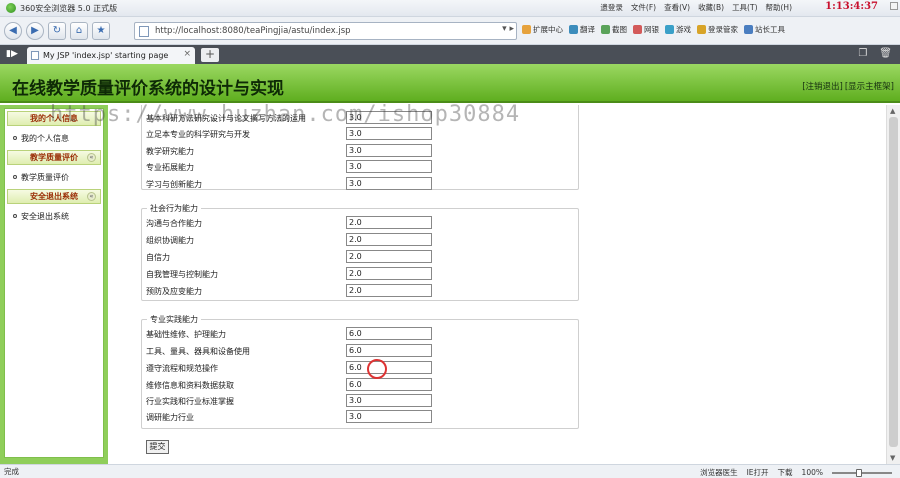  I want to click on back-arrow-icon: ◀, so click(13, 30).